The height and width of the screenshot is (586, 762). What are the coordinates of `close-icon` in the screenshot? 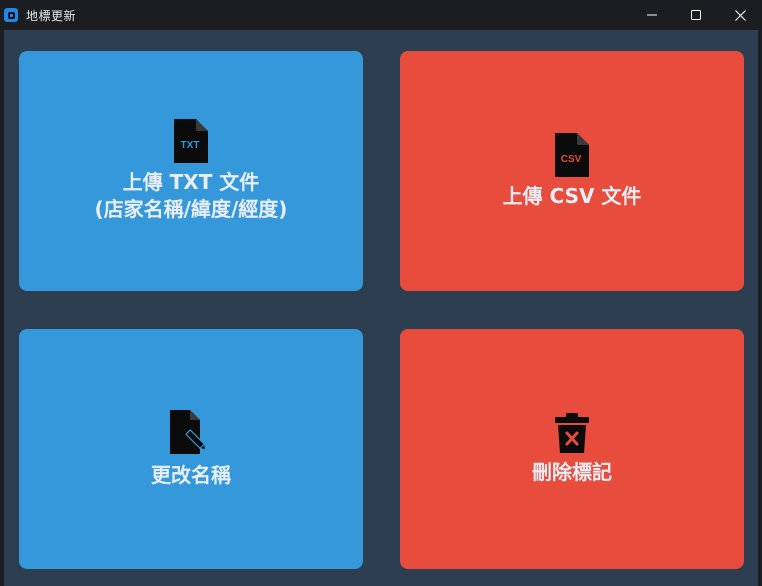 It's located at (740, 15).